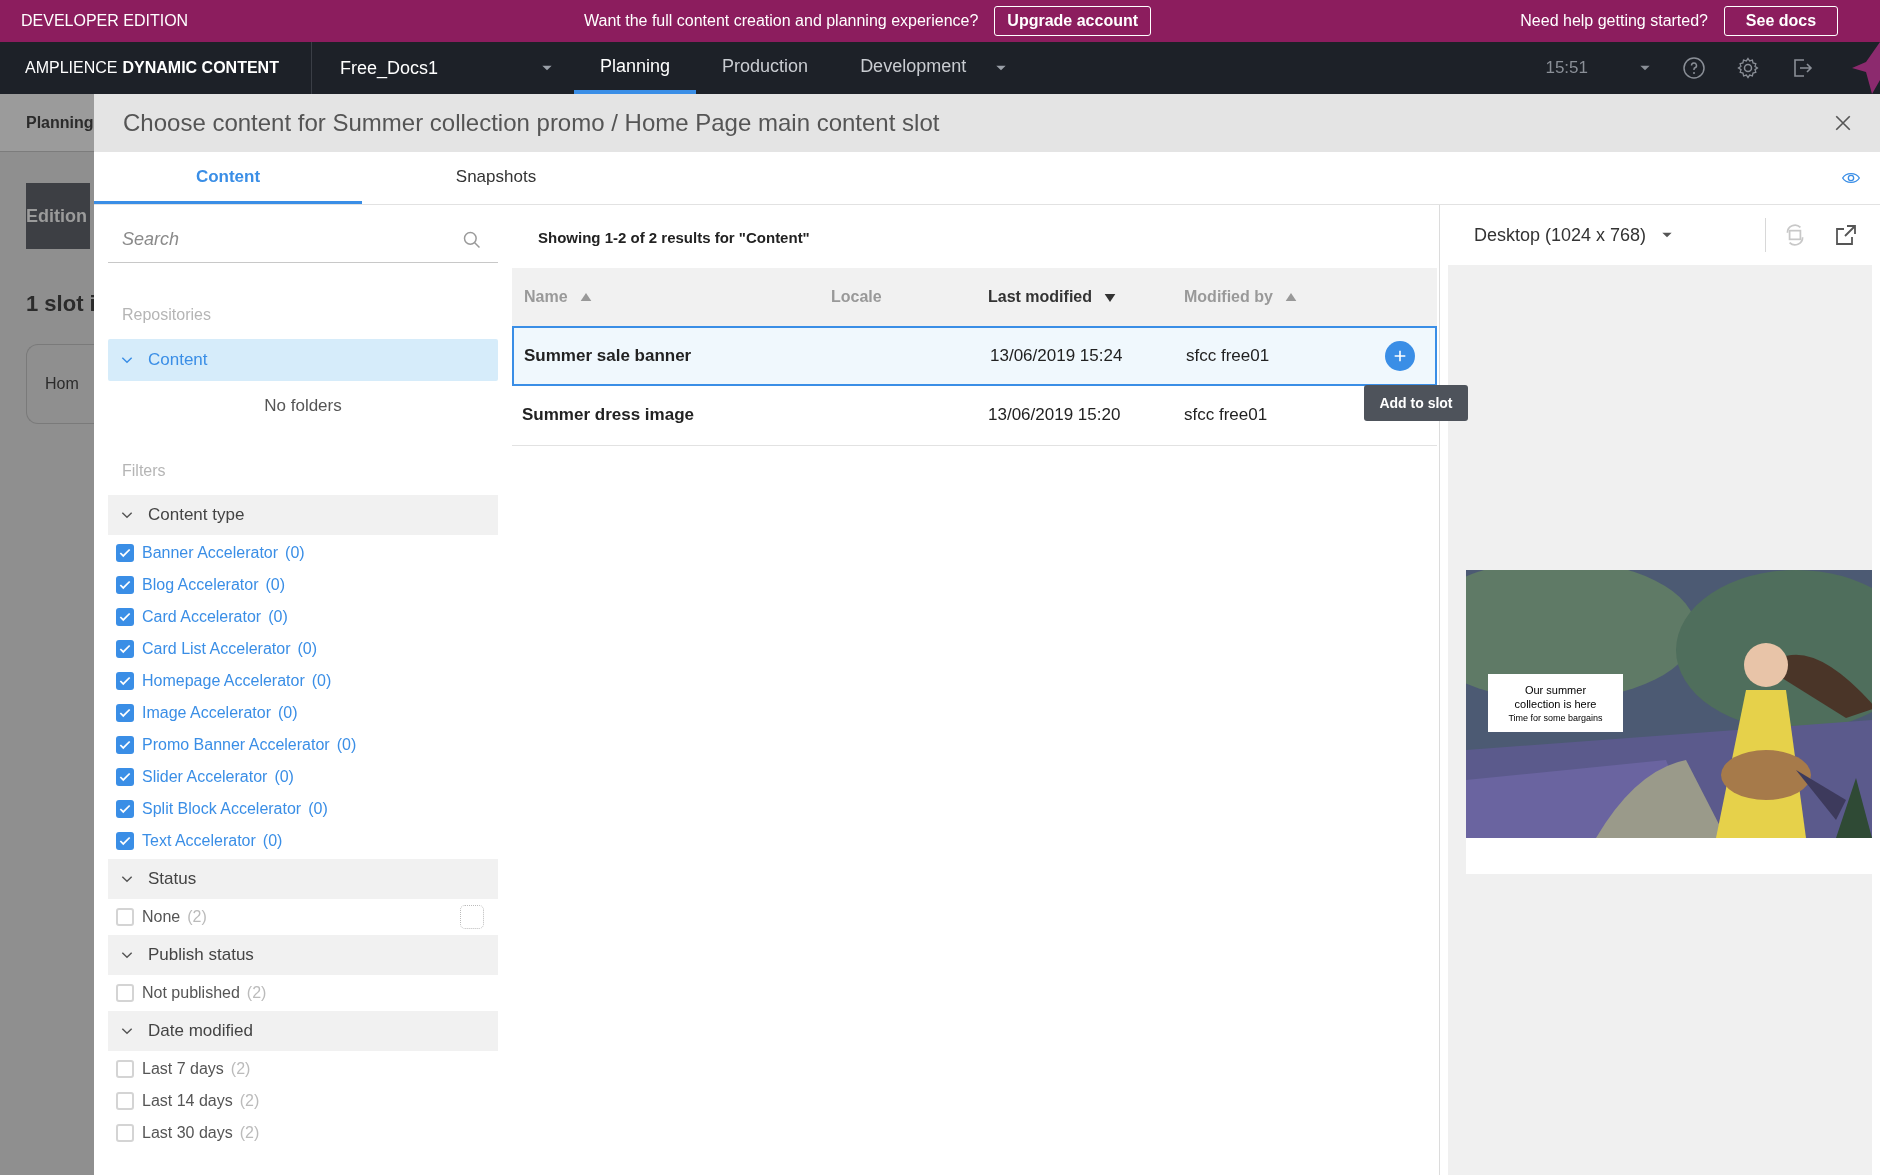 The height and width of the screenshot is (1175, 1880). I want to click on filter-option-label: Text Accelerator, so click(199, 840).